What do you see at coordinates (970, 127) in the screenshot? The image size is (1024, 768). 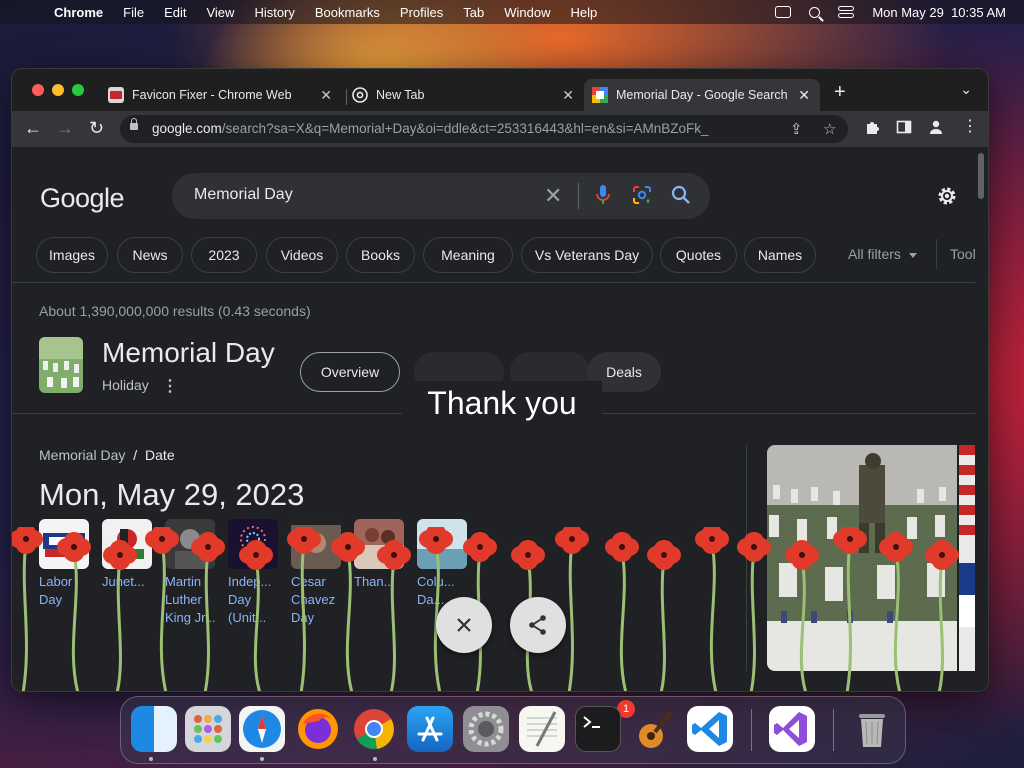 I see `more-menu-icon: ⋮` at bounding box center [970, 127].